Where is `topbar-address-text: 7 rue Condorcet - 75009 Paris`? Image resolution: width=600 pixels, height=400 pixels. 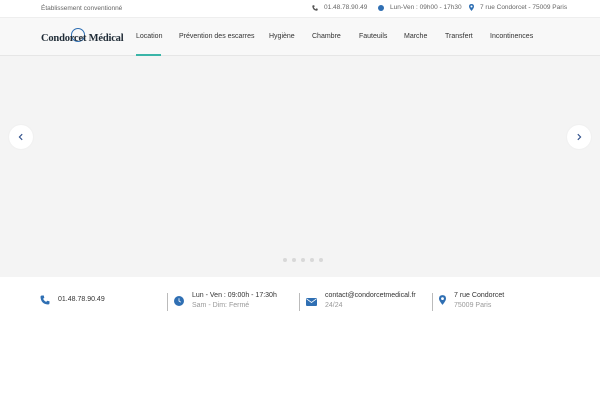 topbar-address-text: 7 rue Condorcet - 75009 Paris is located at coordinates (524, 7).